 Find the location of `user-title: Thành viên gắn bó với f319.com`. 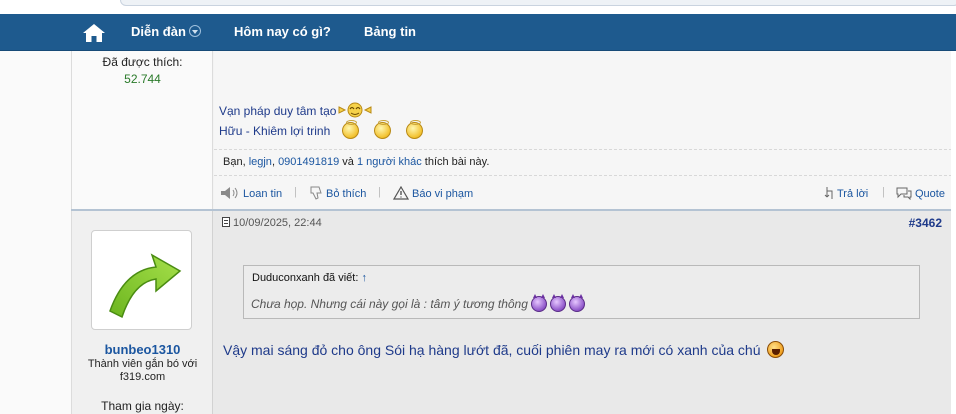

user-title: Thành viên gắn bó với f319.com is located at coordinates (142, 370).